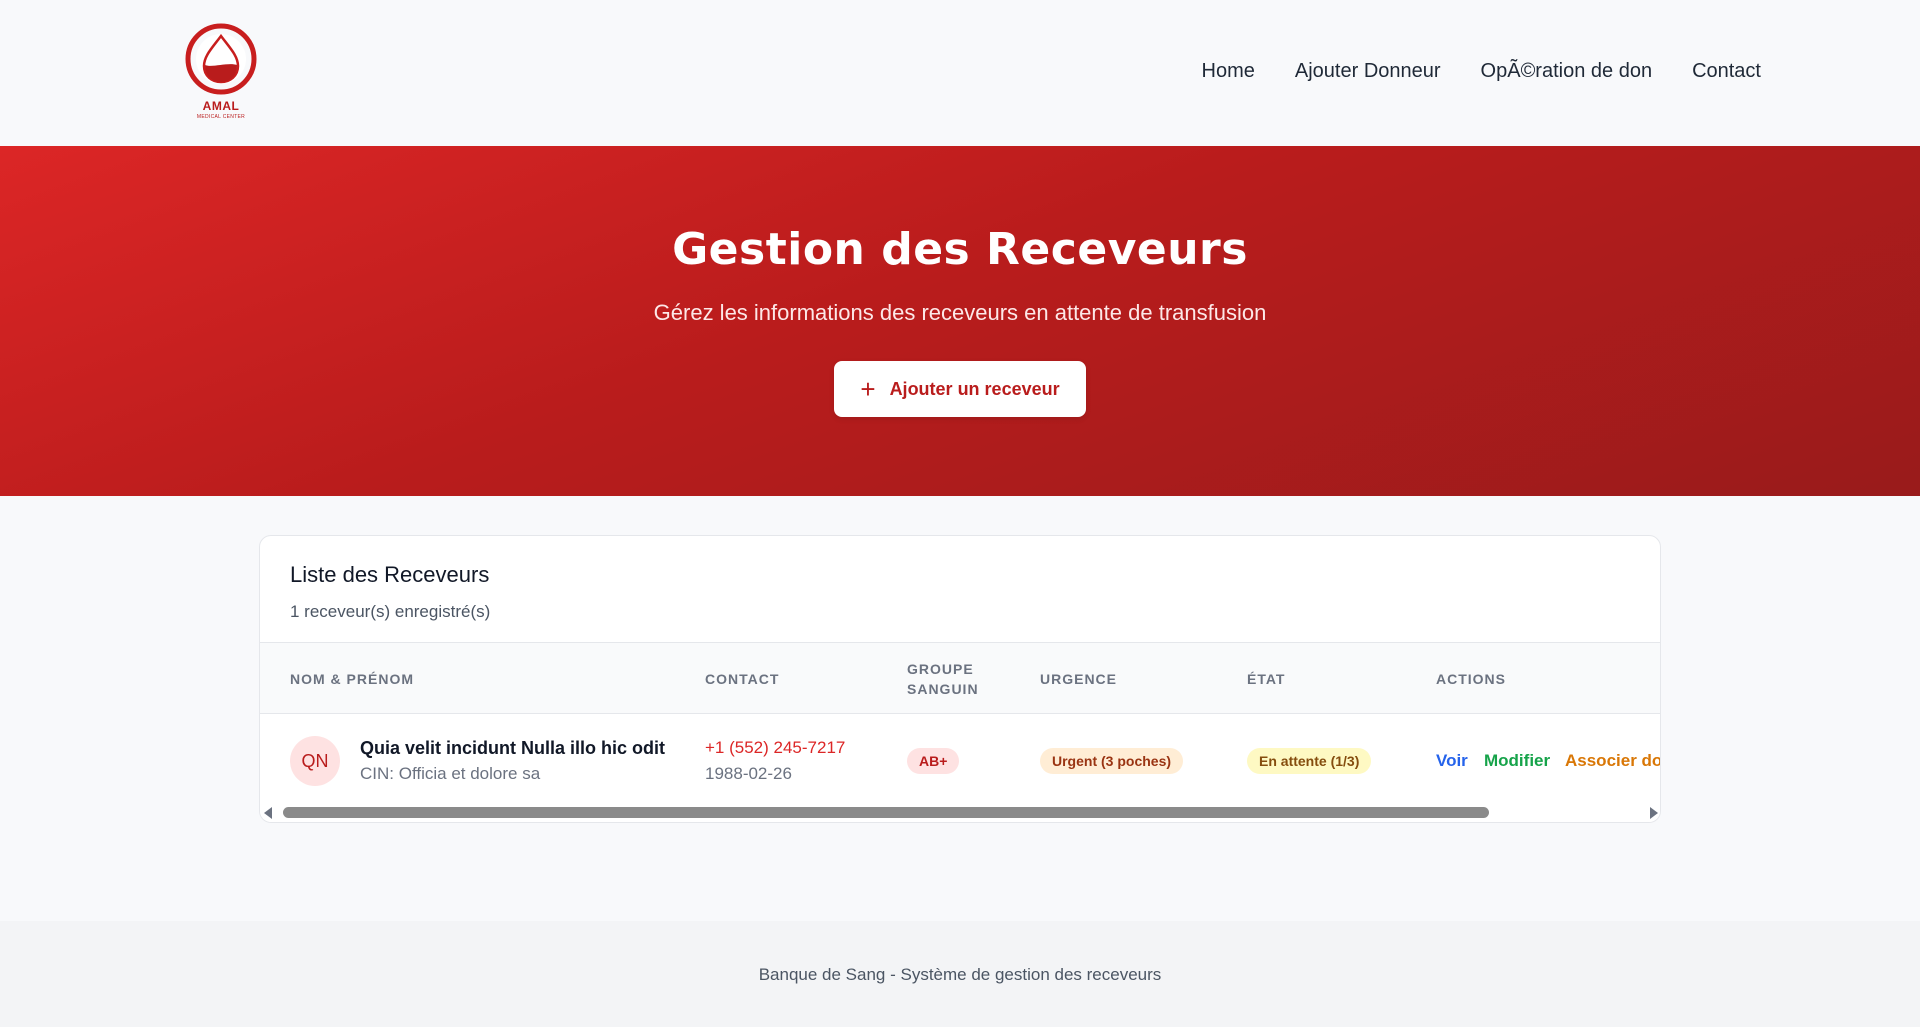  Describe the element at coordinates (1112, 761) in the screenshot. I see `urgency-badge: Urgent (3 poches)` at that location.